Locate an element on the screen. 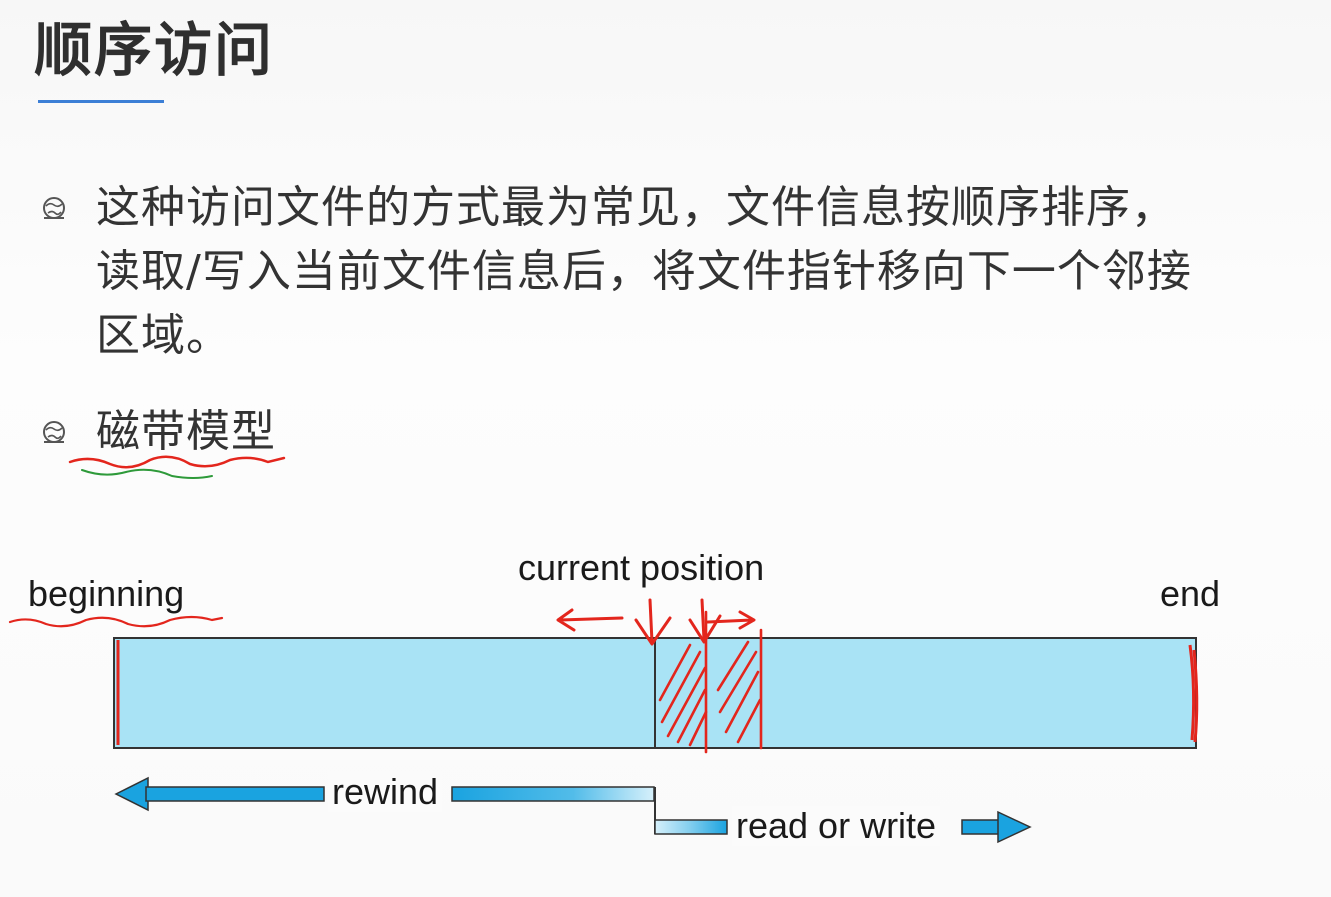 This screenshot has width=1331, height=897. rewind-arrow-shaft-right is located at coordinates (553, 794).